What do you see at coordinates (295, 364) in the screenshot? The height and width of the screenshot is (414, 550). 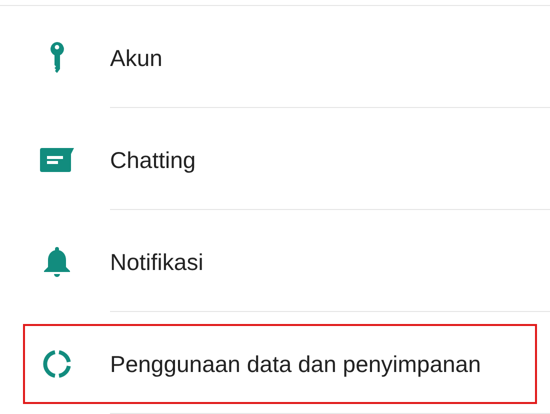 I see `settings-item-label: Penggunaan data dan penyimpanan` at bounding box center [295, 364].